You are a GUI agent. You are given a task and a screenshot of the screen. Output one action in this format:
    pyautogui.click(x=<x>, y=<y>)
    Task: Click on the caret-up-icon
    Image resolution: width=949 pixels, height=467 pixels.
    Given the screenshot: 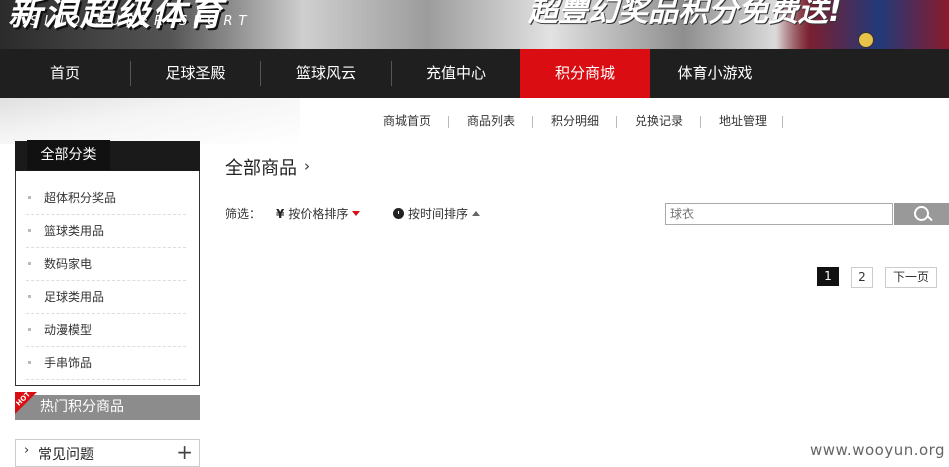 What is the action you would take?
    pyautogui.click(x=476, y=213)
    